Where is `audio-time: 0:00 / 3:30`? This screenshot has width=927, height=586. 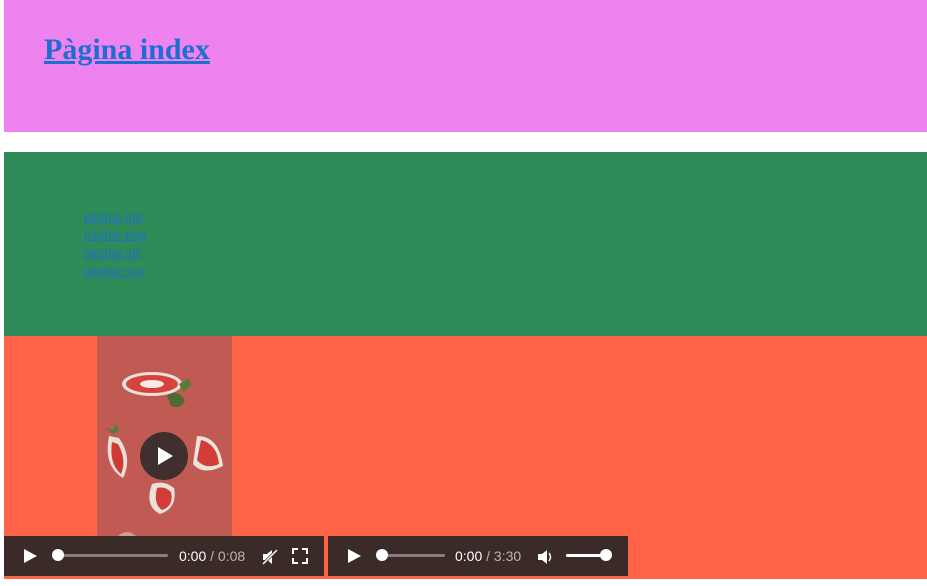
audio-time: 0:00 / 3:30 is located at coordinates (488, 556).